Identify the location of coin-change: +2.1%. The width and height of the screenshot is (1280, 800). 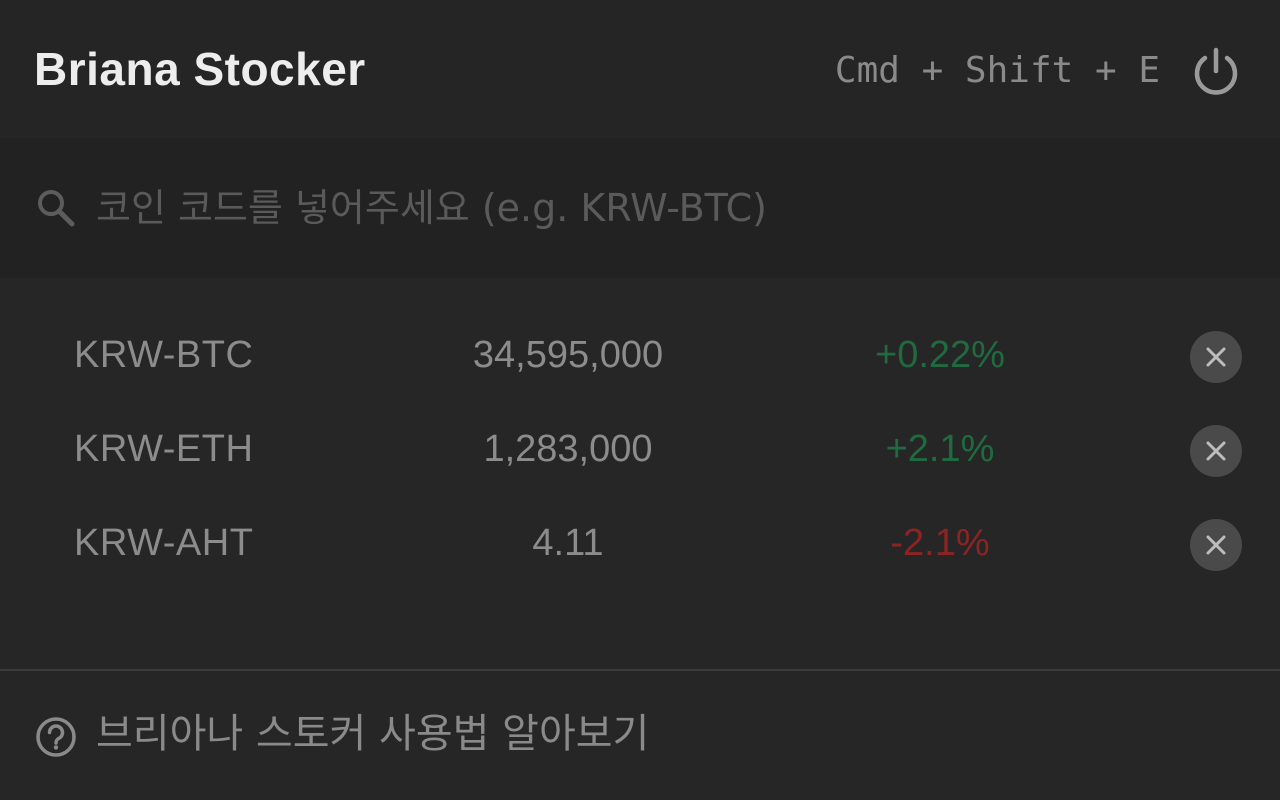
(940, 449).